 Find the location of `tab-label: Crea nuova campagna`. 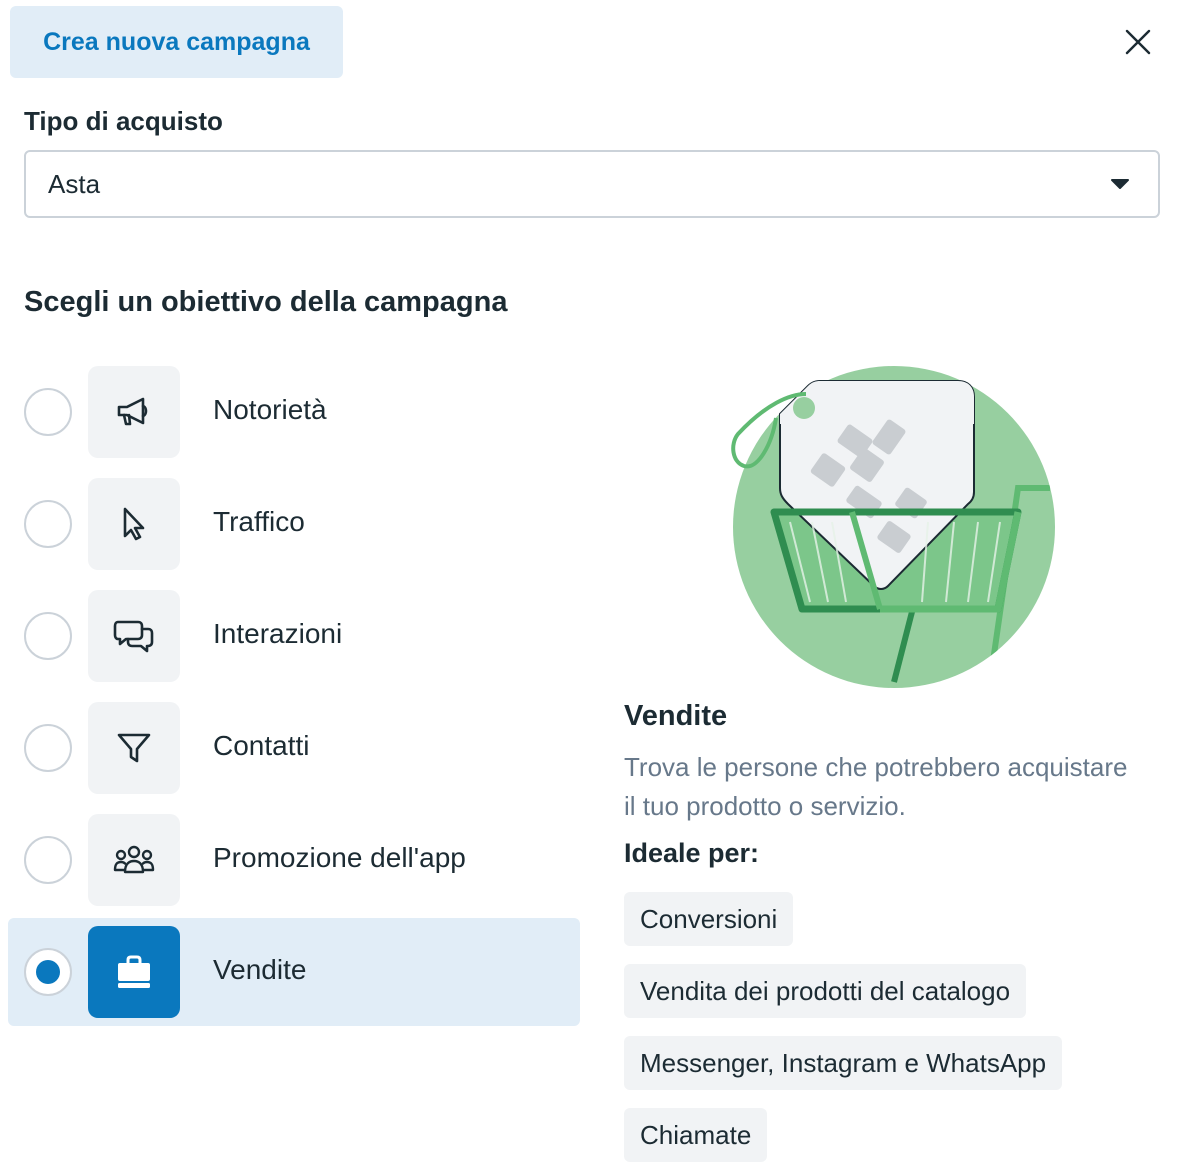

tab-label: Crea nuova campagna is located at coordinates (176, 41).